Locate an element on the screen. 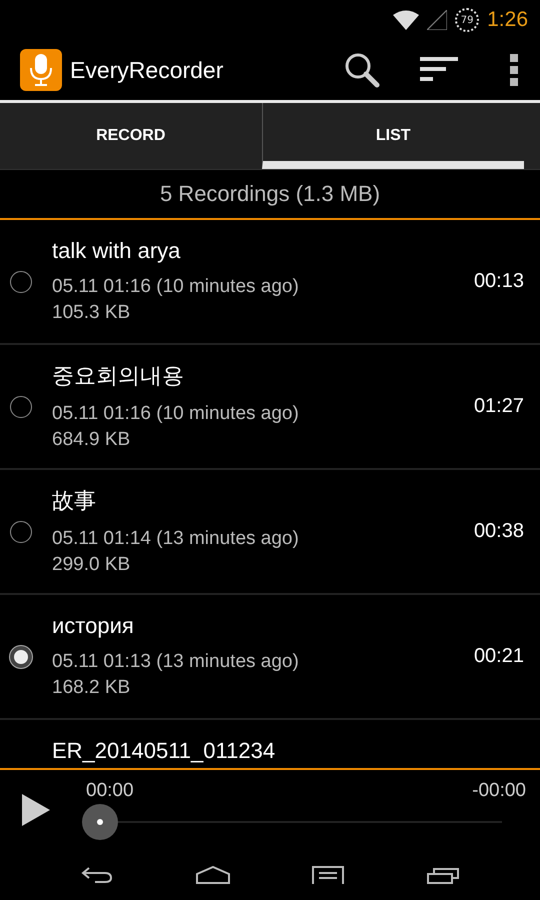 This screenshot has width=540, height=900. app-title: EveryRecorder is located at coordinates (147, 70).